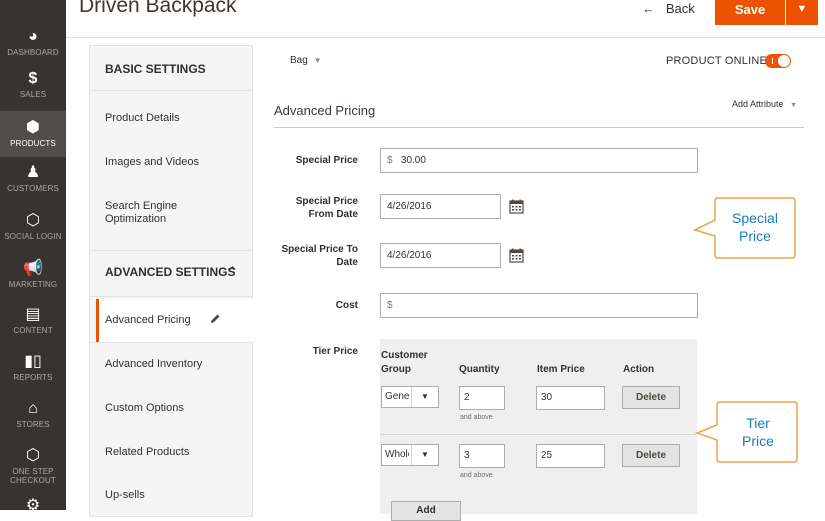 Image resolution: width=825 pixels, height=521 pixels. I want to click on nav-sales: $ SALES, so click(33, 86).